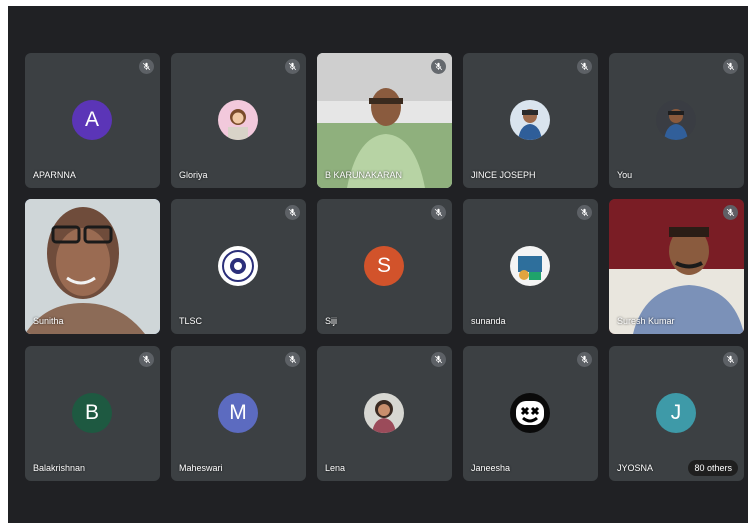  I want to click on participant-tile-maheswari: M Maheswari, so click(238, 413).